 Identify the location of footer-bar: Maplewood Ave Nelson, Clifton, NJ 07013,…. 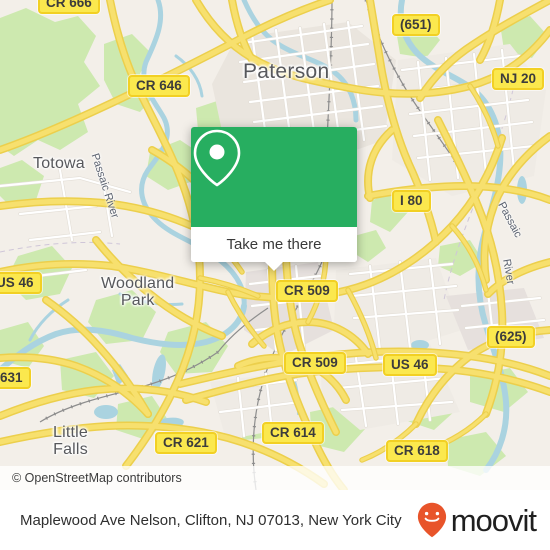
(275, 520).